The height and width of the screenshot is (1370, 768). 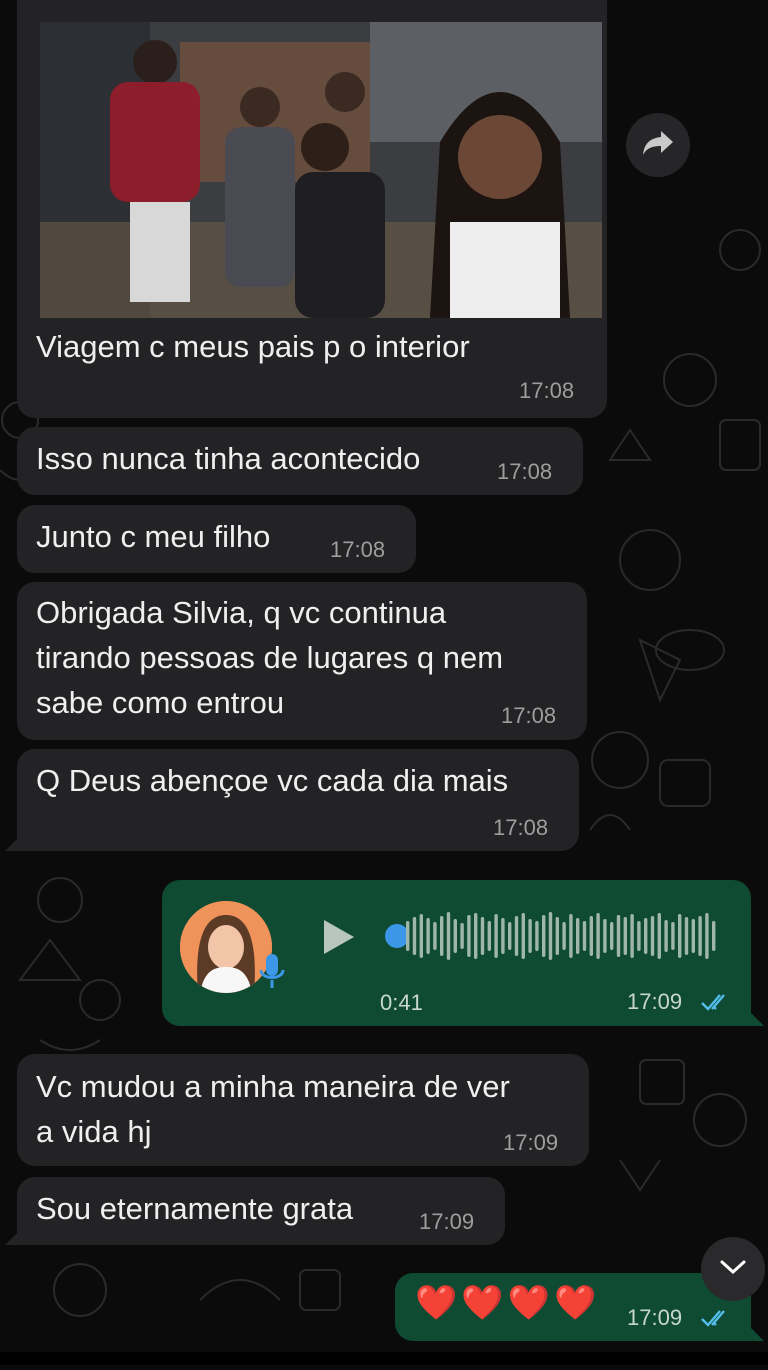 I want to click on voice-note-duration: 0:41, so click(x=401, y=1002).